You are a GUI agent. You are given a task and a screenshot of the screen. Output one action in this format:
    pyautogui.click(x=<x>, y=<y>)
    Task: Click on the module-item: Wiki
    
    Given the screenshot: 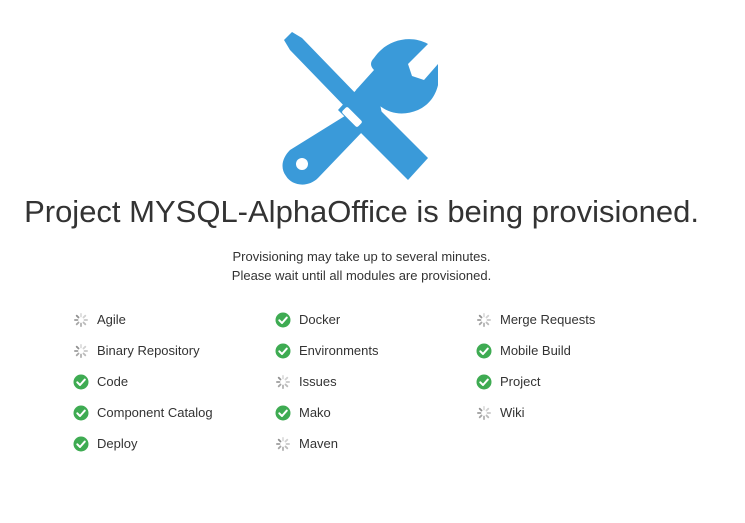 What is the action you would take?
    pyautogui.click(x=500, y=413)
    